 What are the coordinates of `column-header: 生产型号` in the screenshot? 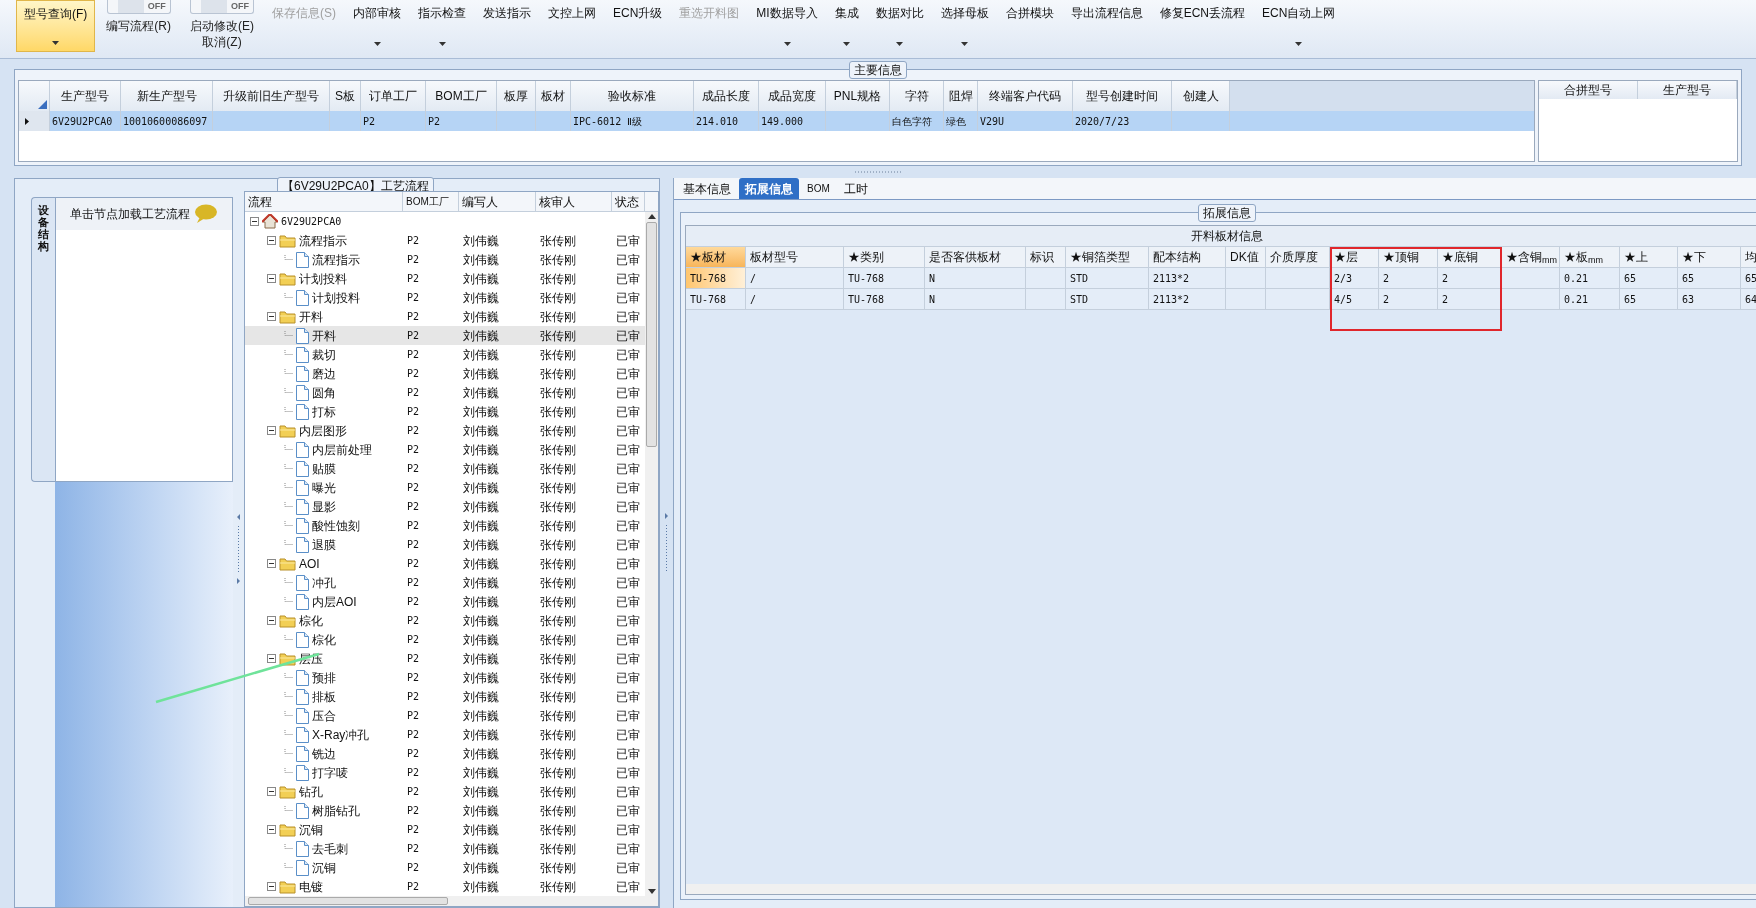 It's located at (1687, 90).